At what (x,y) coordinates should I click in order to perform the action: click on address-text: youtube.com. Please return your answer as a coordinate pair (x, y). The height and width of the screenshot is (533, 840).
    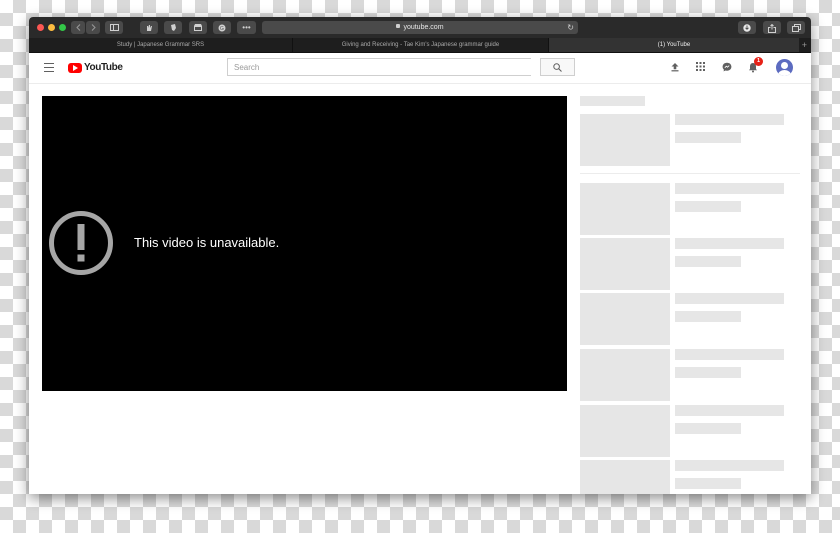
    Looking at the image, I should click on (423, 27).